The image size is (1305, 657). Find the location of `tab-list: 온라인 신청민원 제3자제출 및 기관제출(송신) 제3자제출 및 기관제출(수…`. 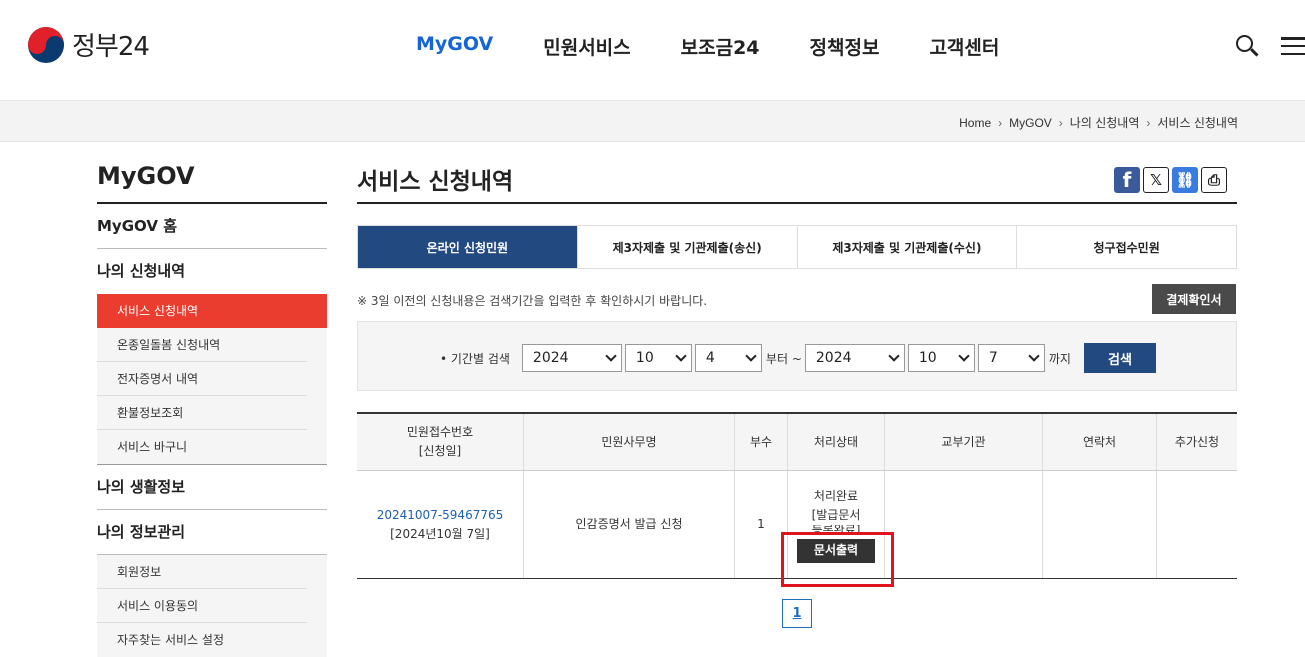

tab-list: 온라인 신청민원 제3자제출 및 기관제출(송신) 제3자제출 및 기관제출(수… is located at coordinates (797, 247).